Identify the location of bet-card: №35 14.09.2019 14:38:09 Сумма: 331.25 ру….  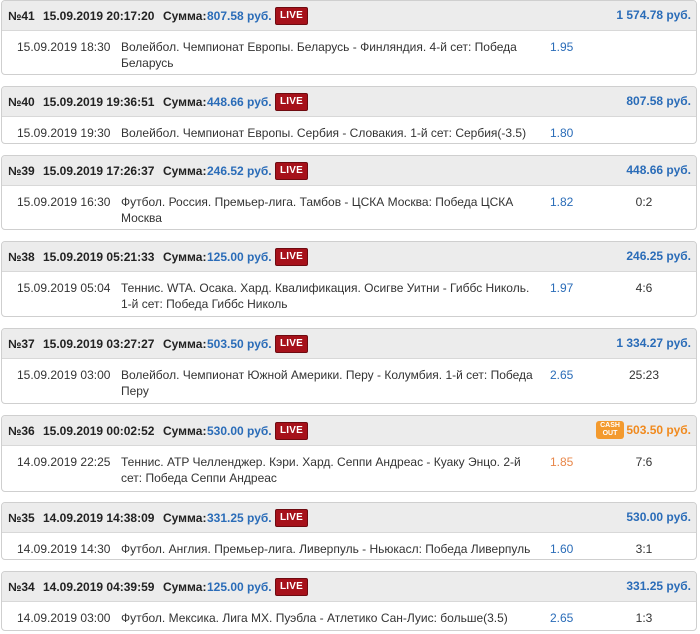
(349, 531).